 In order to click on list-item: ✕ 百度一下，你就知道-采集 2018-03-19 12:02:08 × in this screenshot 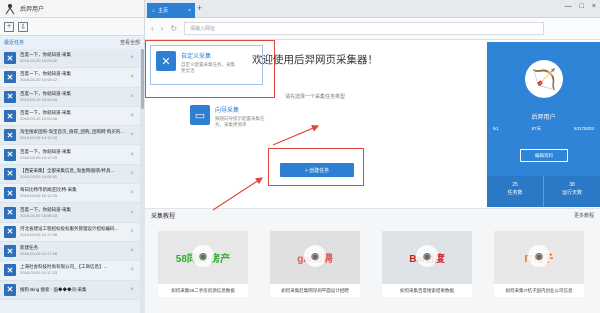, I will do `click(70, 116)`.